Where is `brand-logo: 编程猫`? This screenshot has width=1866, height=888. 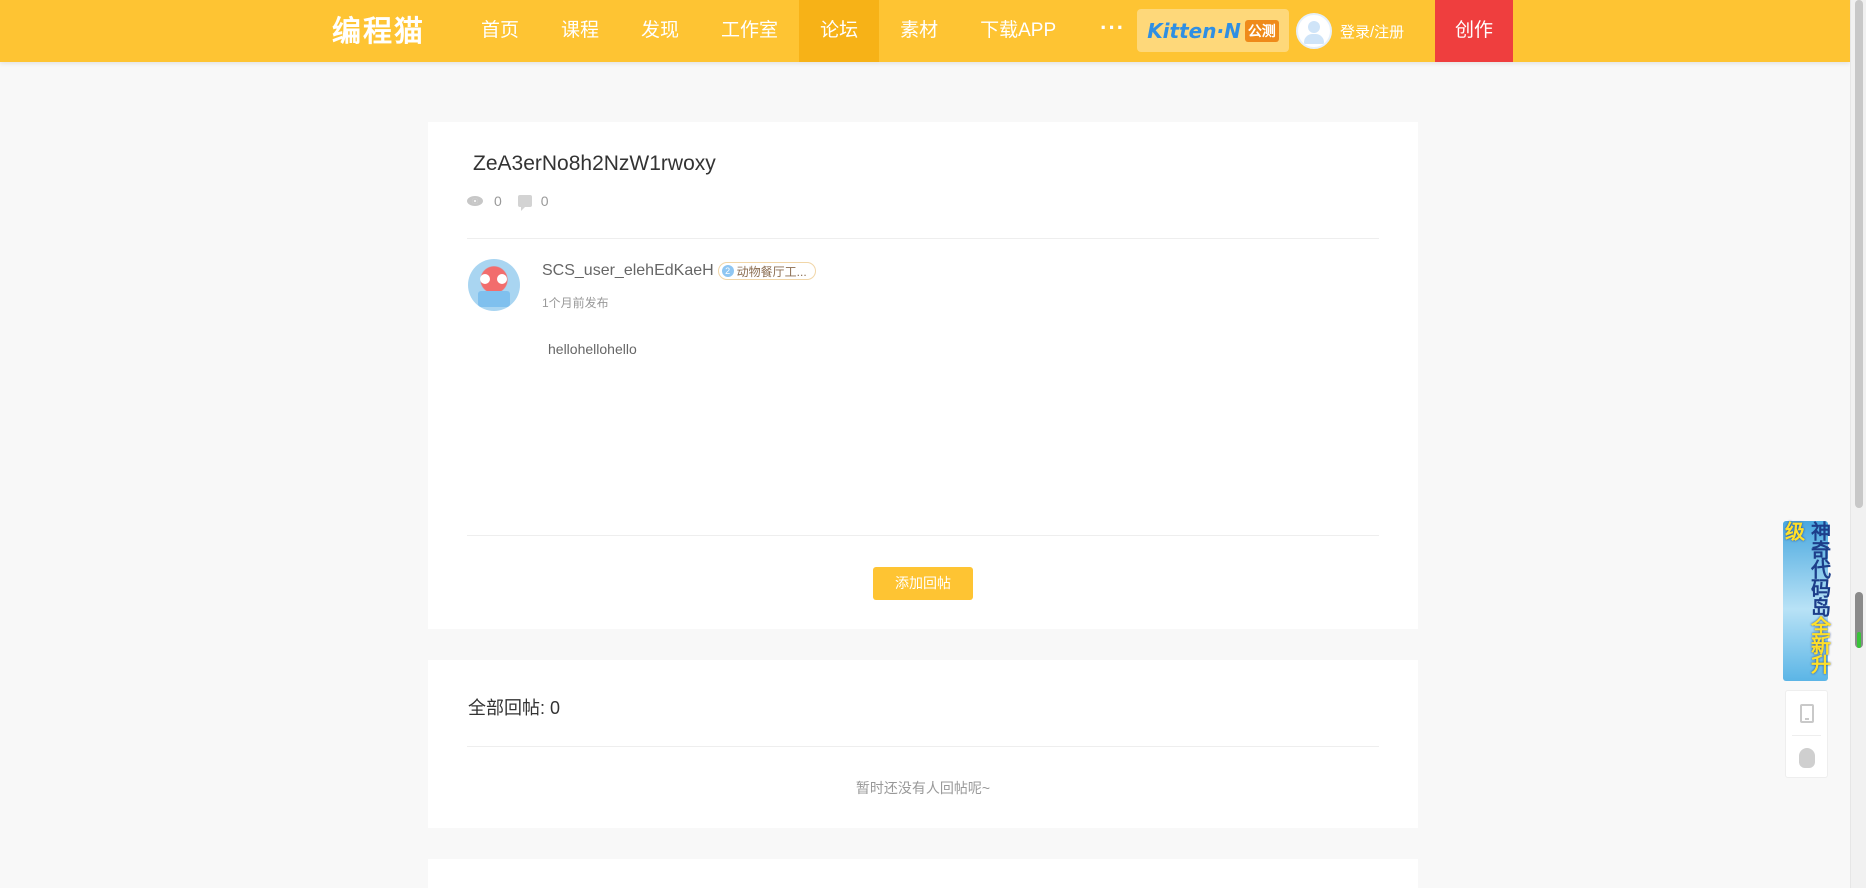 brand-logo: 编程猫 is located at coordinates (378, 31).